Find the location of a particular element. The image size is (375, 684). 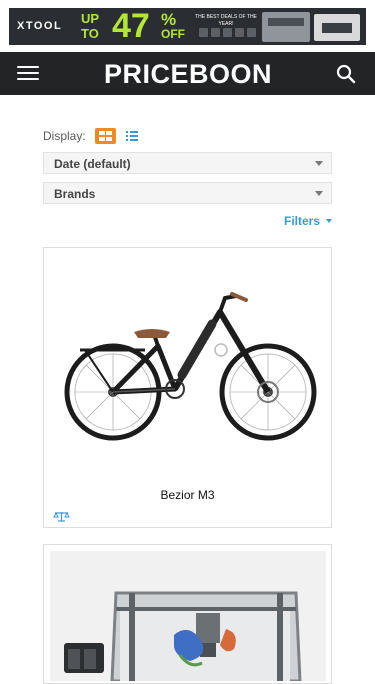

site-logo: PRICEBOON is located at coordinates (188, 74).